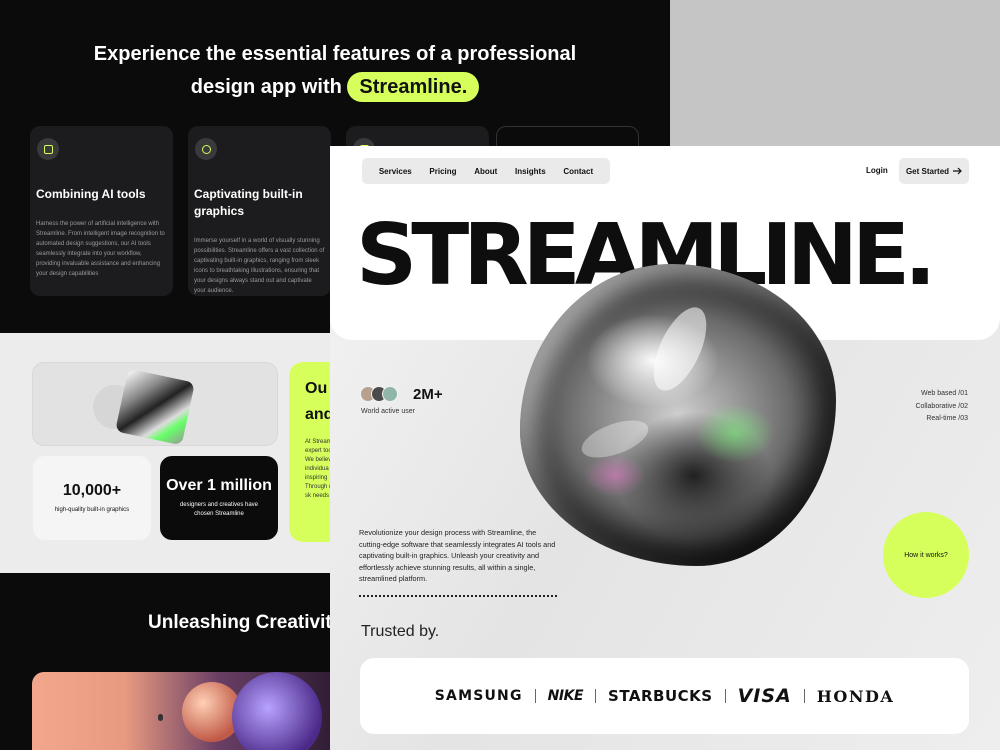 The image size is (1000, 750). I want to click on main-nav: Services Pricing About Insights Contact, so click(486, 171).